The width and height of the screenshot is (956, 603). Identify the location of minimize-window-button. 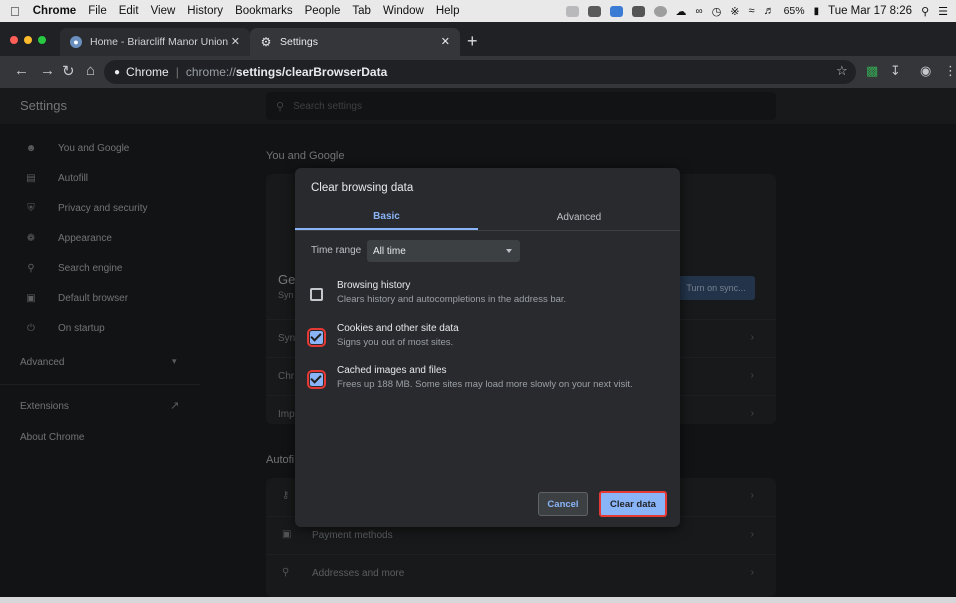
(28, 40).